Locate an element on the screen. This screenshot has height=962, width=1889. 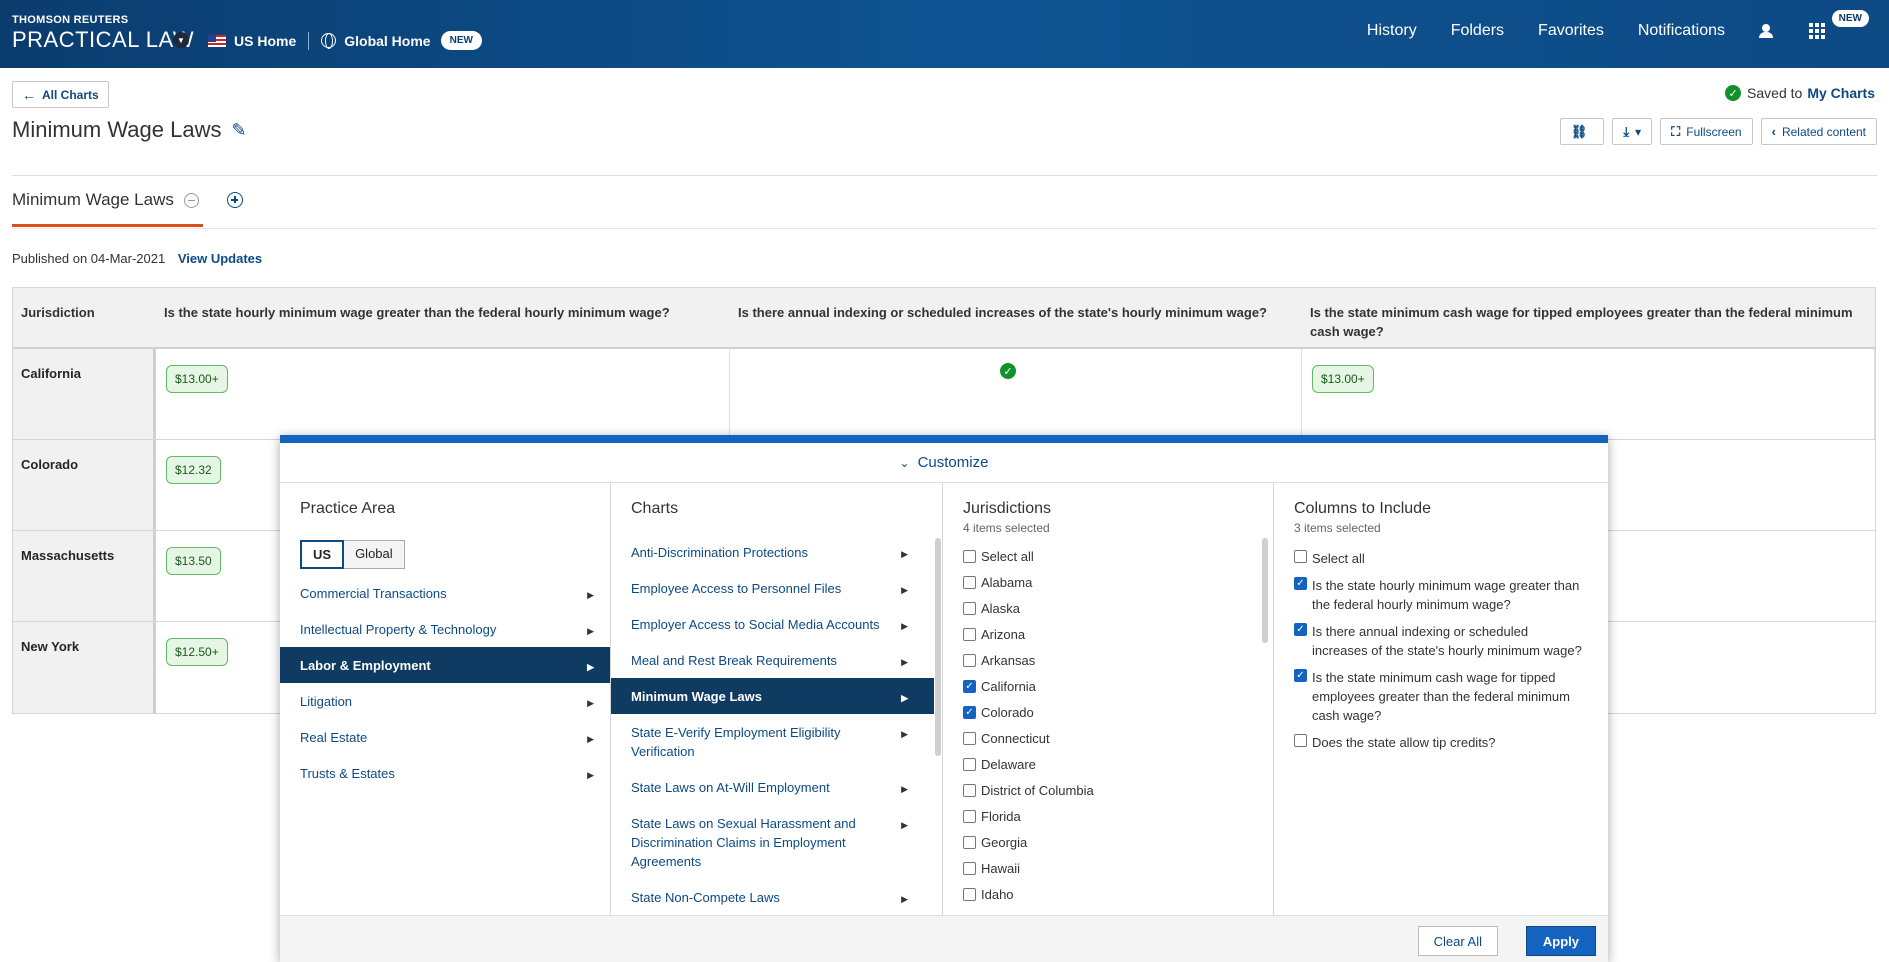
us-home-link: US Home is located at coordinates (265, 41).